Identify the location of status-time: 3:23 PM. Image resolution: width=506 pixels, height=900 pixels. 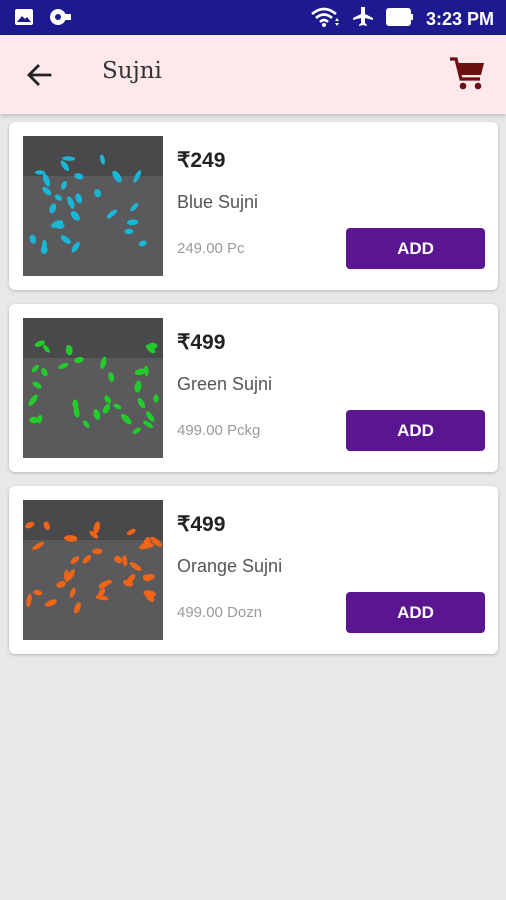
(459, 19).